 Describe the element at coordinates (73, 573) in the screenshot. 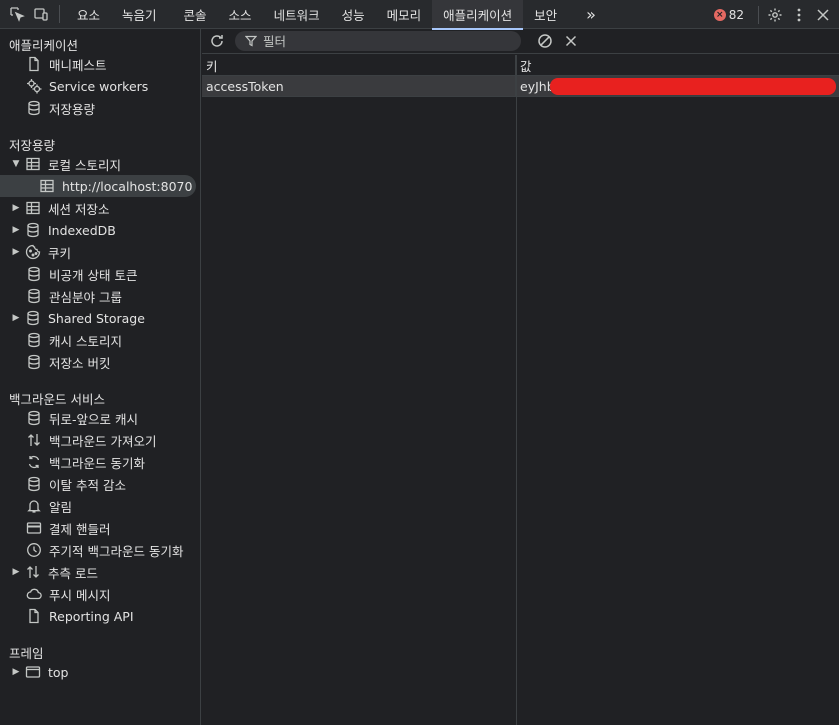

I see `sidebar-item-label: 추측 로드` at that location.